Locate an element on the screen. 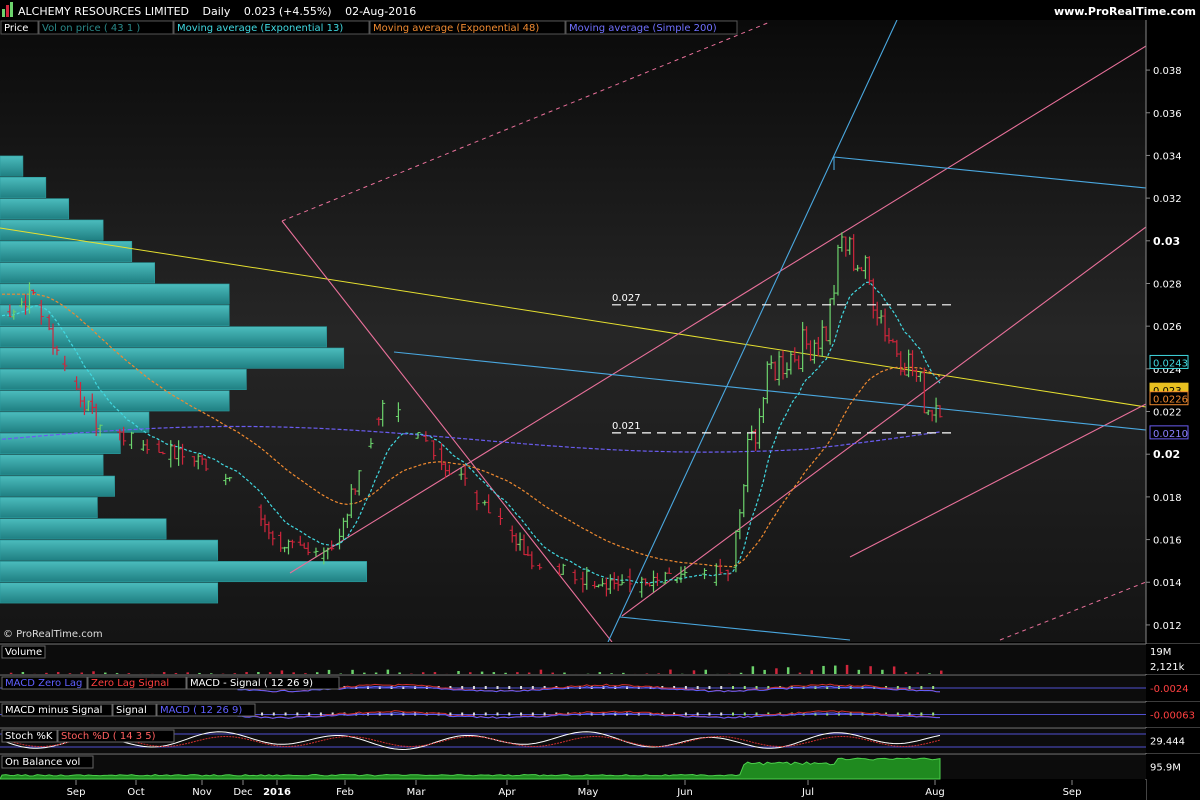 The width and height of the screenshot is (1200, 800). time-axis-panel is located at coordinates (573, 790).